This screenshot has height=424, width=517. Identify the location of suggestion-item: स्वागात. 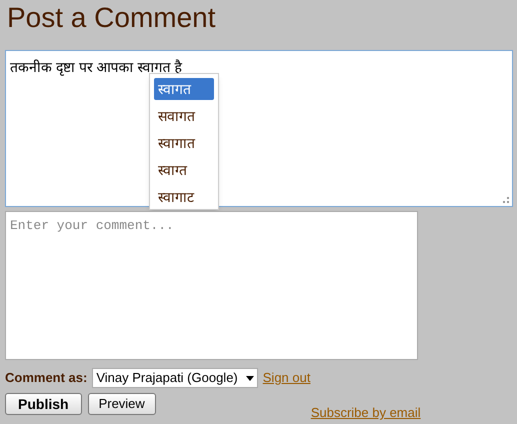
(184, 143).